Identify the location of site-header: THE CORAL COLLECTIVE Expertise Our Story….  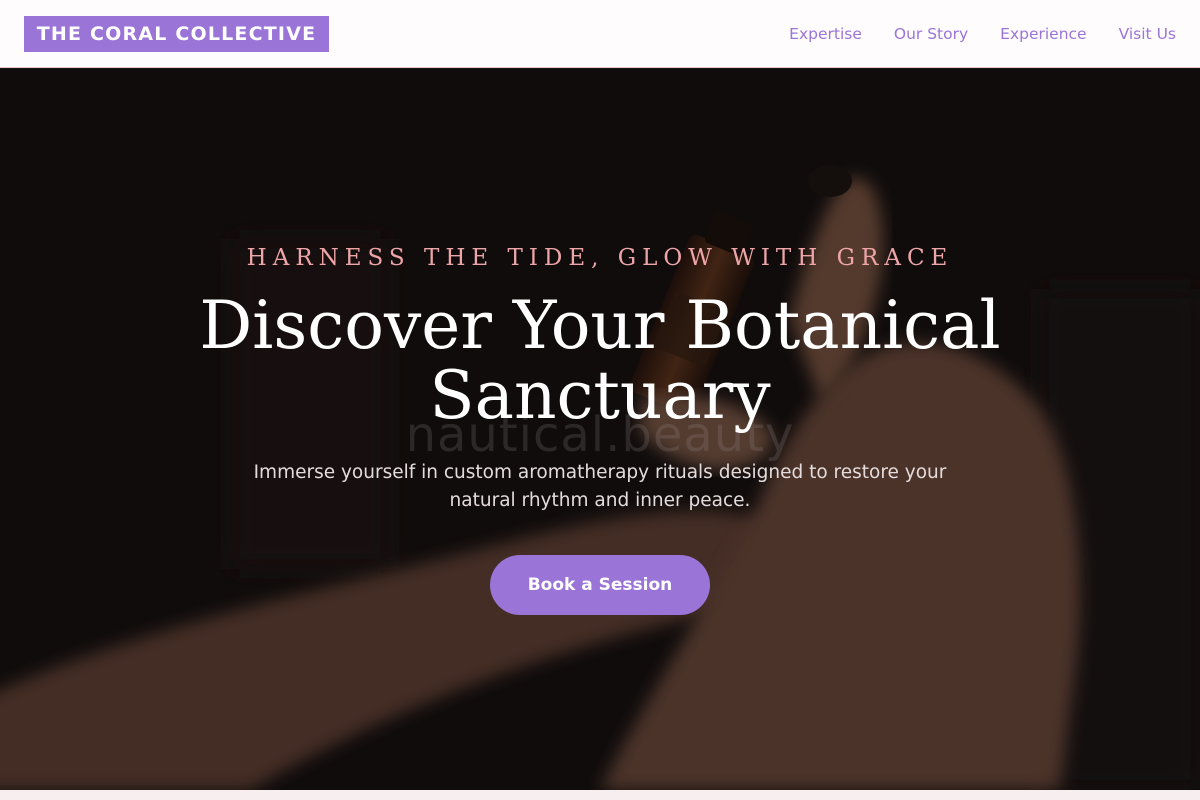
(600, 34).